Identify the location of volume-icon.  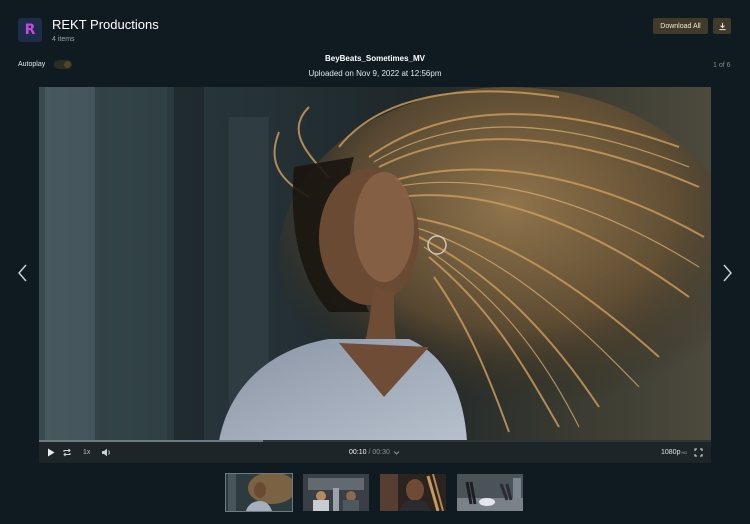
(106, 452).